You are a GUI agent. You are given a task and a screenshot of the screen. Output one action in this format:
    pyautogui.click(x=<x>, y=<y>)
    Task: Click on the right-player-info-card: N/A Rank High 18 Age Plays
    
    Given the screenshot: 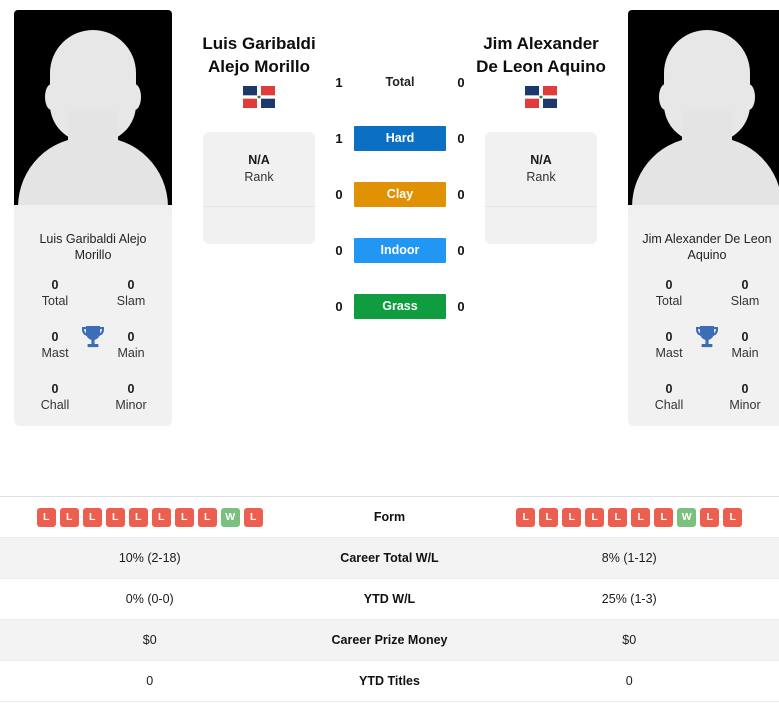 What is the action you would take?
    pyautogui.click(x=541, y=188)
    